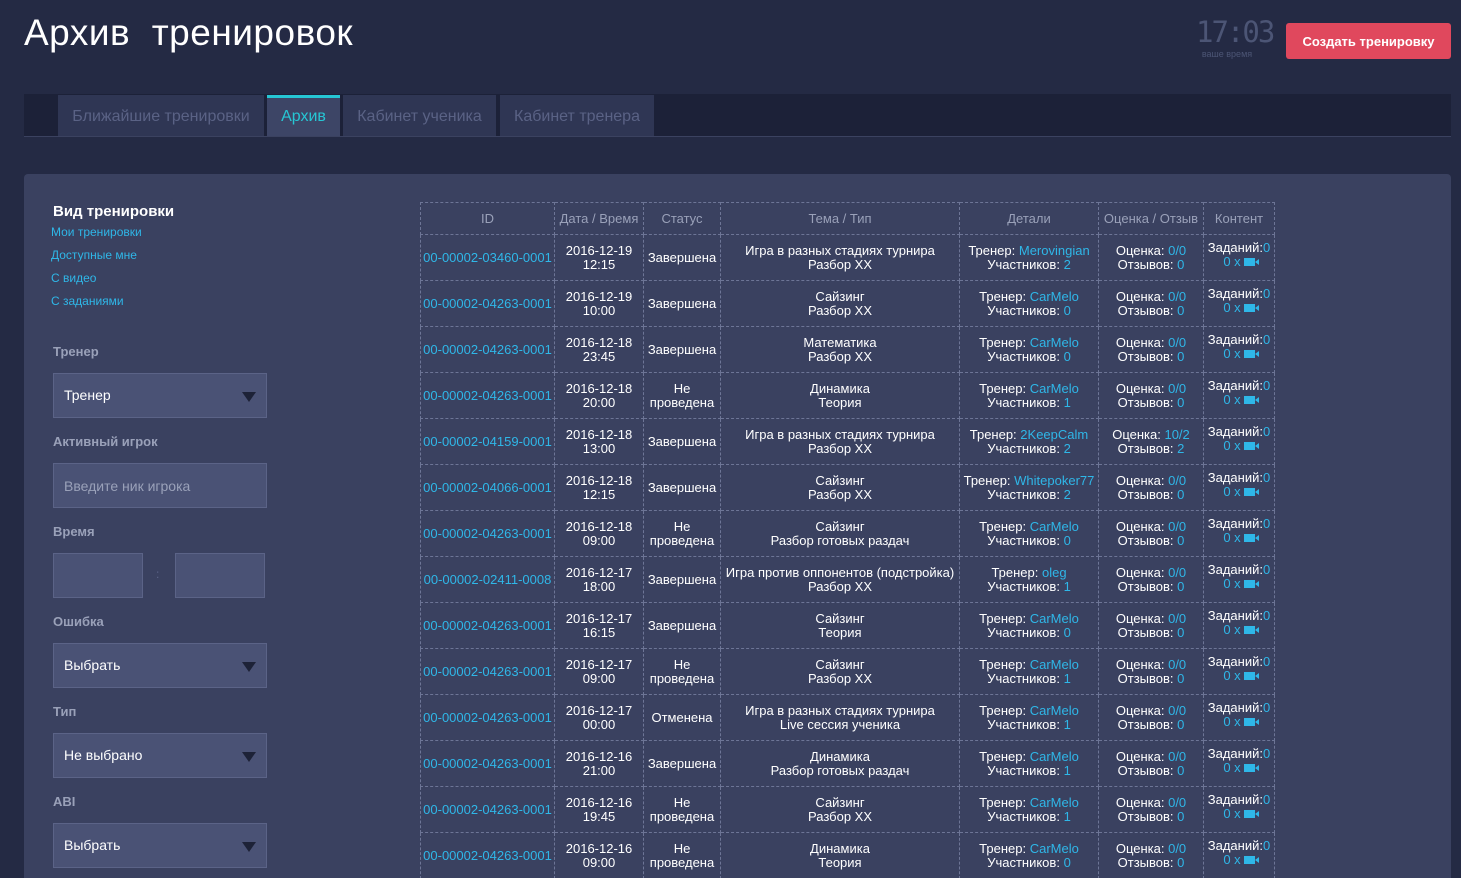 This screenshot has width=1461, height=878. Describe the element at coordinates (419, 115) in the screenshot. I see `tab-student-cabinet: Кабинет ученика` at that location.